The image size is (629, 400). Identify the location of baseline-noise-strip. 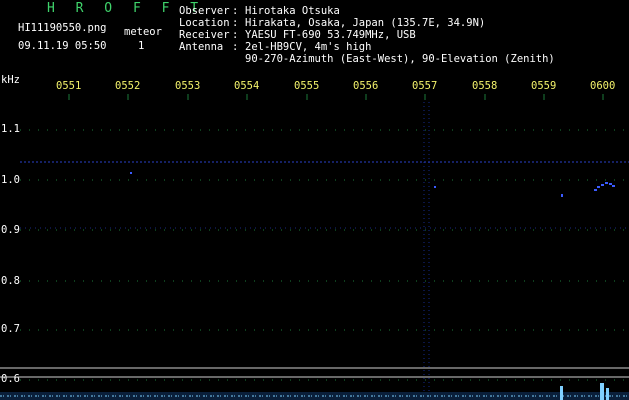
(314, 391).